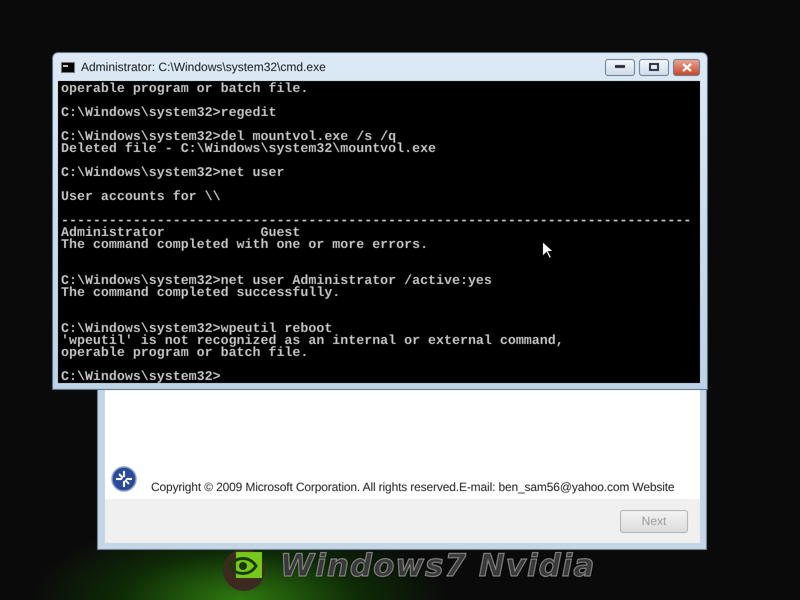  Describe the element at coordinates (228, 137) in the screenshot. I see `console-line: C:\Windows\system32>del mountvol.exe /s /q` at that location.